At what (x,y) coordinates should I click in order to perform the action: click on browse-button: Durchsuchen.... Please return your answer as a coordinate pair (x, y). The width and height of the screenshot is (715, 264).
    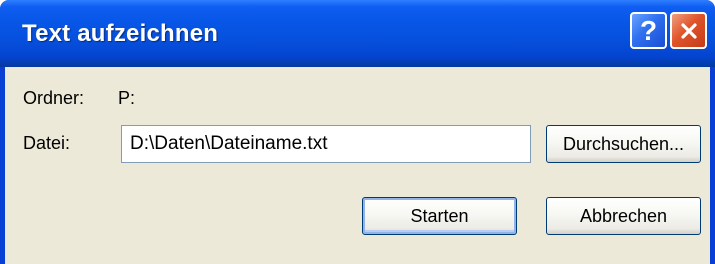
    Looking at the image, I should click on (623, 144).